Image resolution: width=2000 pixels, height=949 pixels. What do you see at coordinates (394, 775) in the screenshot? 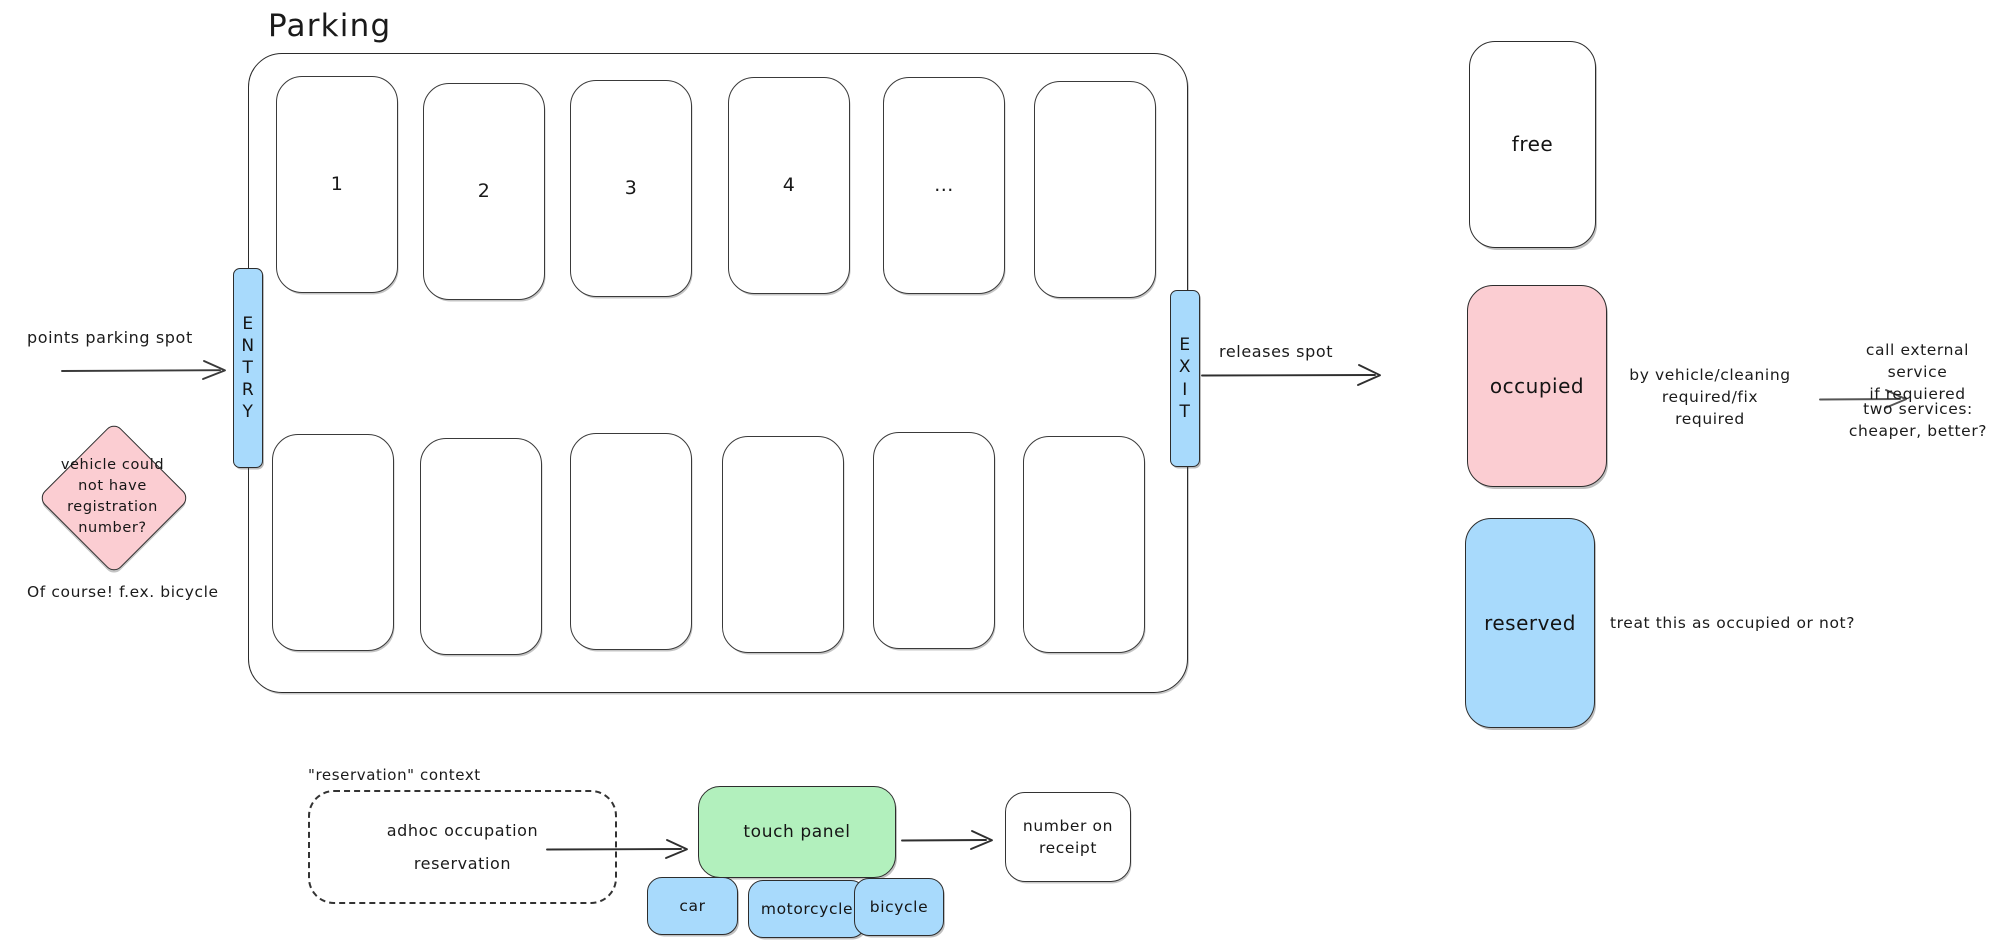
I see `reservation-context-label: "reservation" context` at bounding box center [394, 775].